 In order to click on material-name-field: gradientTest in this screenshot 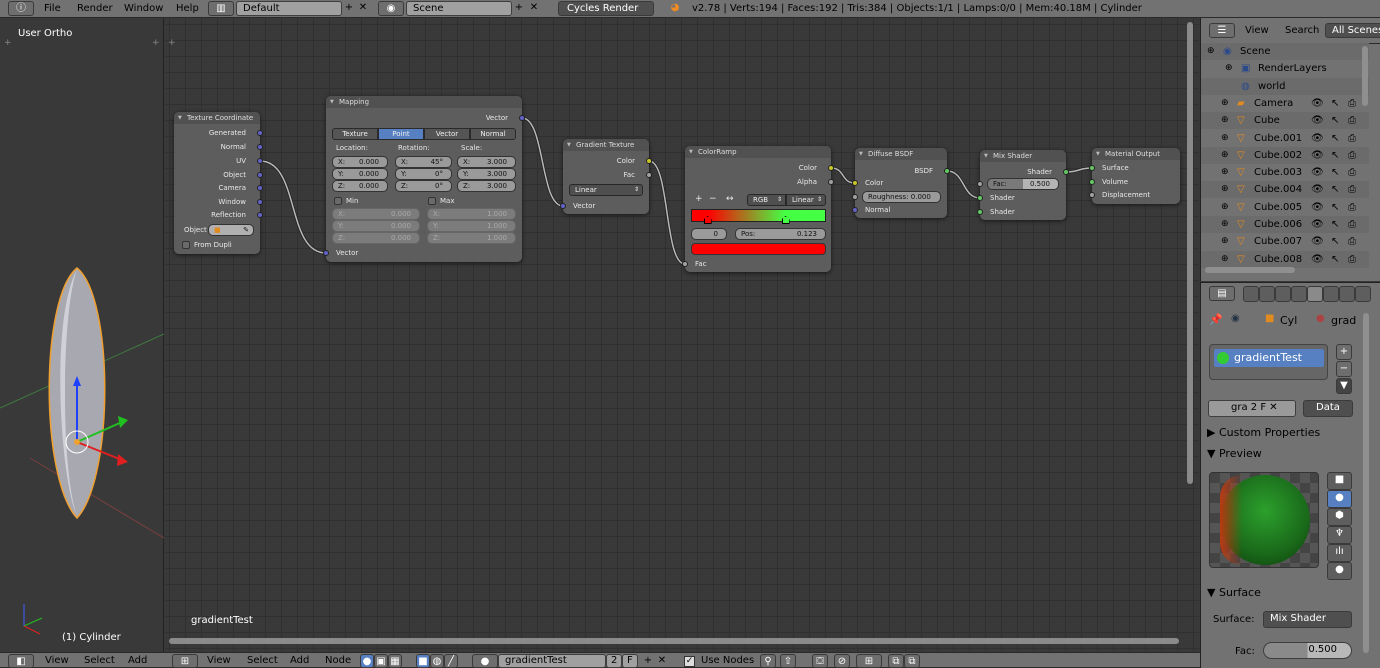, I will do `click(552, 661)`.